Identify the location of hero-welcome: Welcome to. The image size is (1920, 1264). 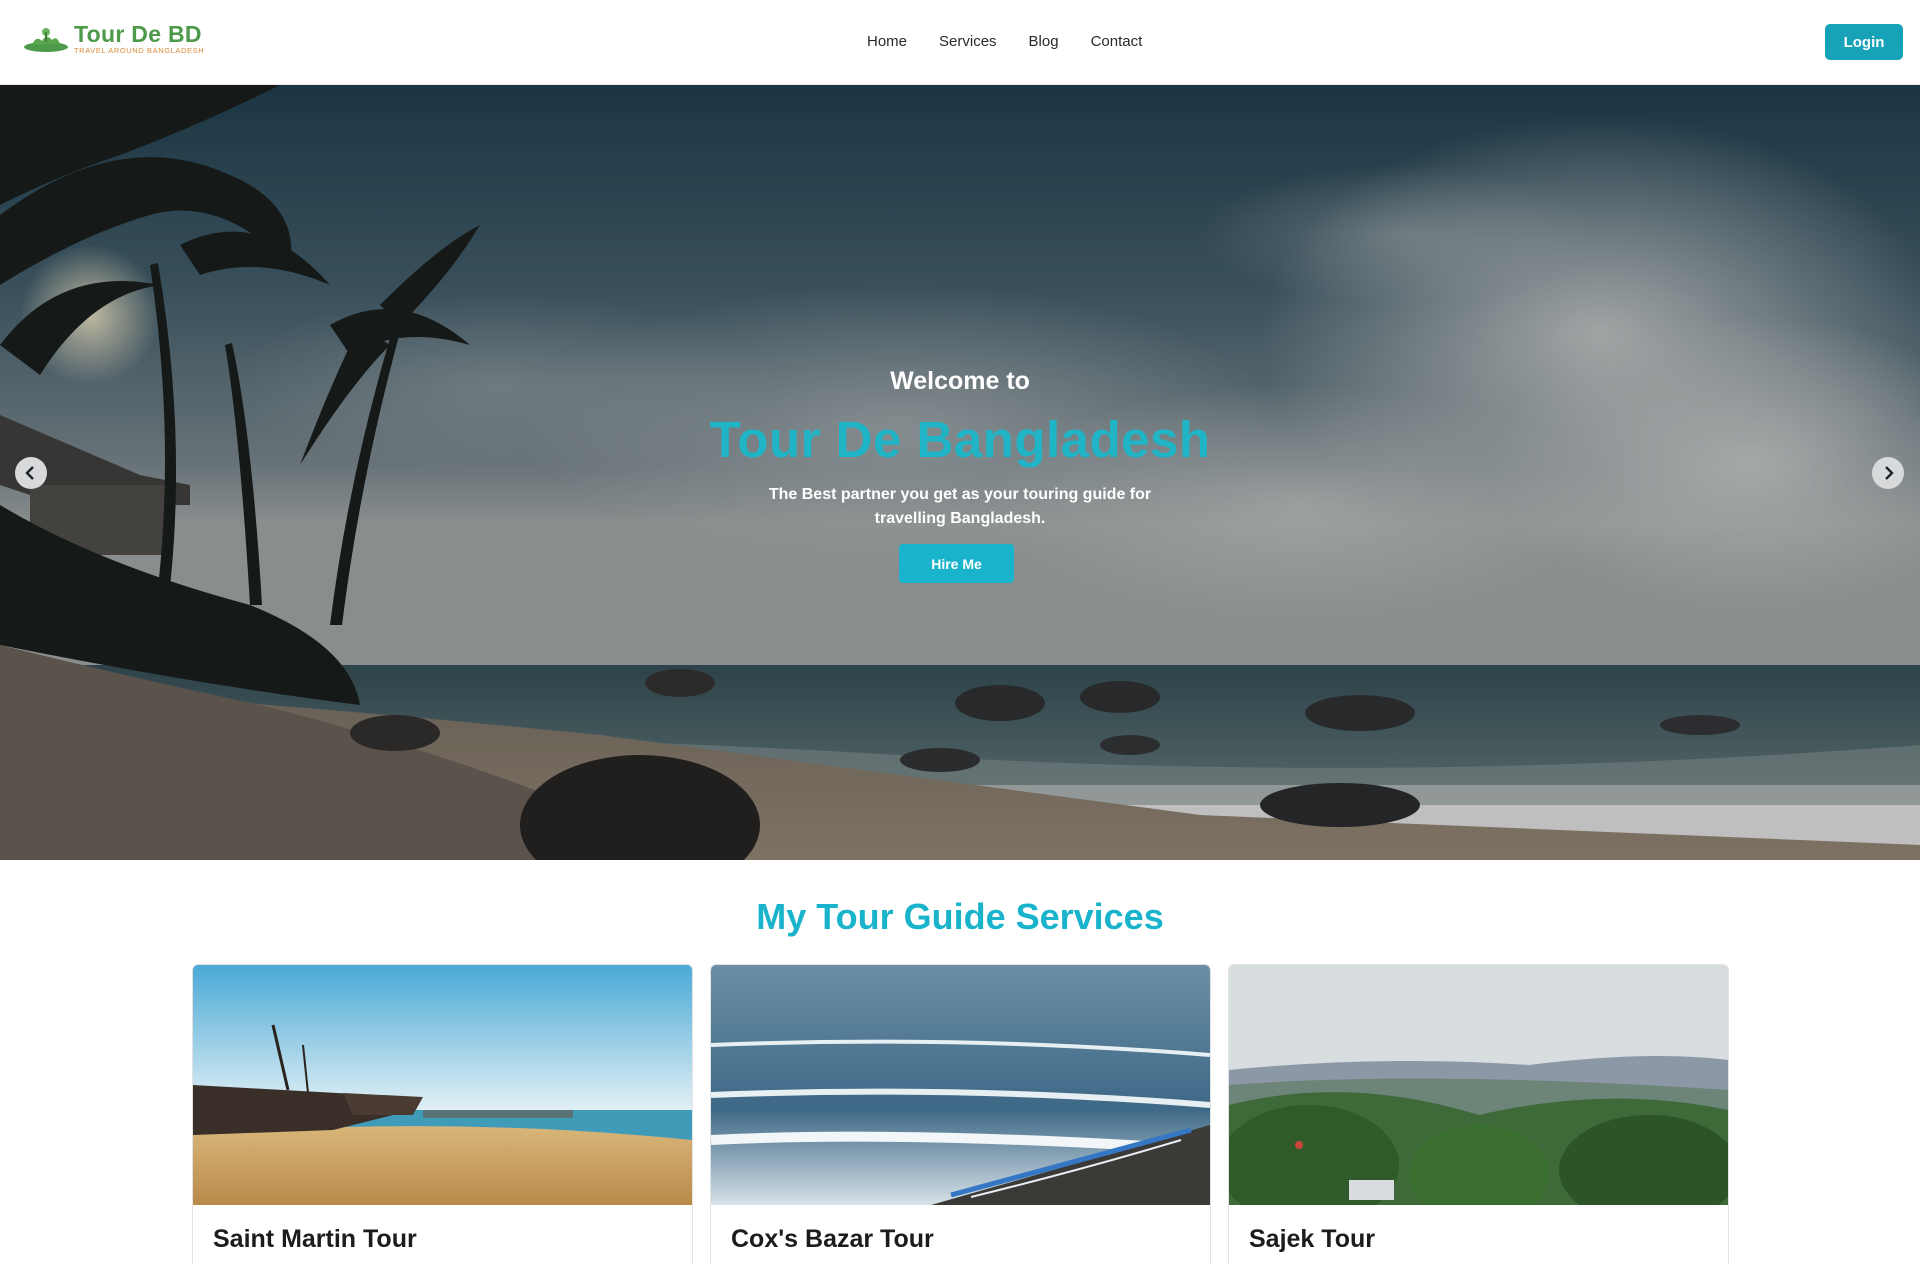
(960, 381).